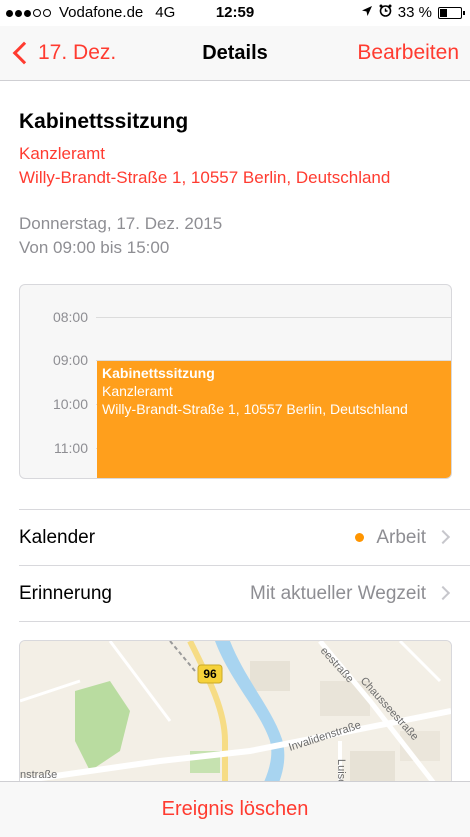  Describe the element at coordinates (235, 537) in the screenshot. I see `calendar-row: Kalender Arbeit` at that location.